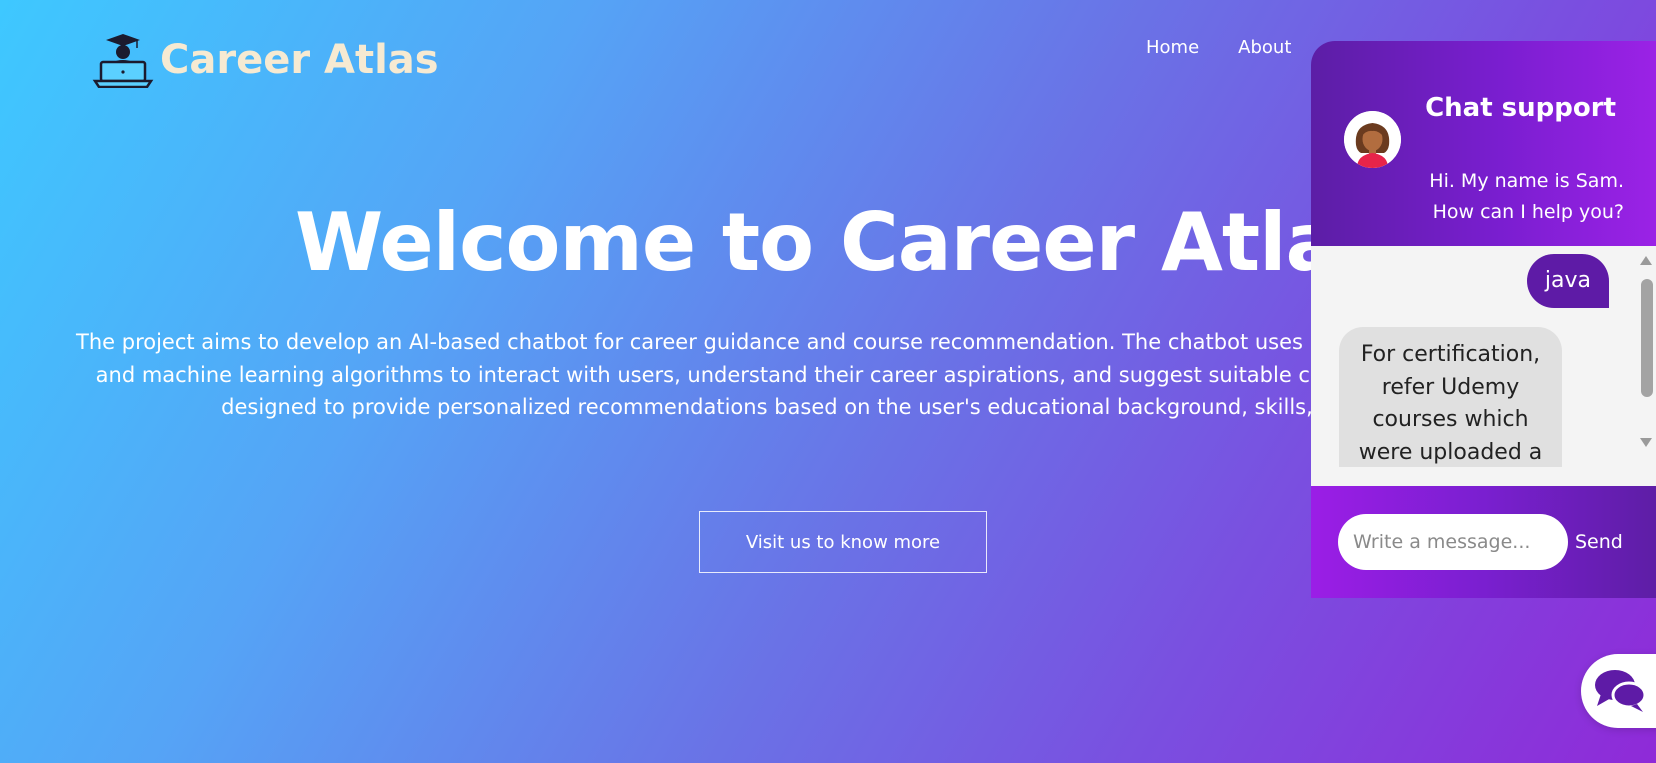 The image size is (1656, 763). What do you see at coordinates (1372, 139) in the screenshot?
I see `support-agent-avatar-icon` at bounding box center [1372, 139].